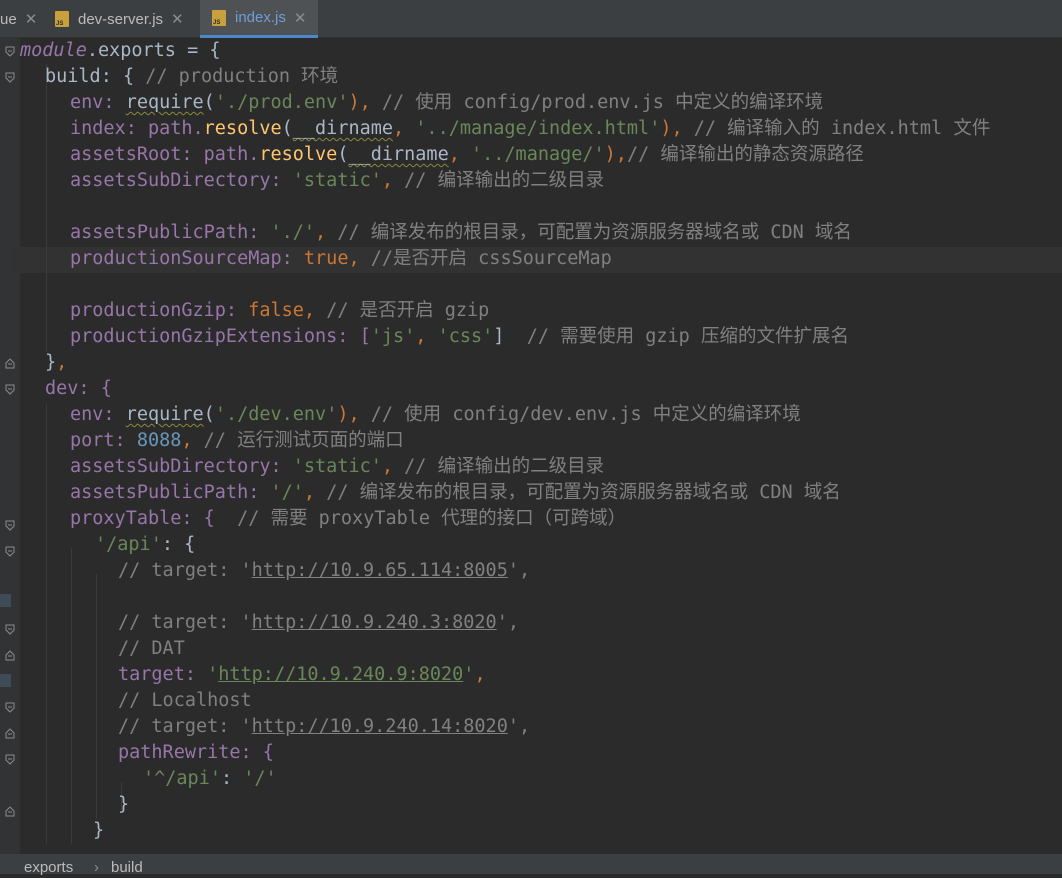 The image size is (1062, 878). Describe the element at coordinates (78, 388) in the screenshot. I see `code-token: dev: {` at that location.